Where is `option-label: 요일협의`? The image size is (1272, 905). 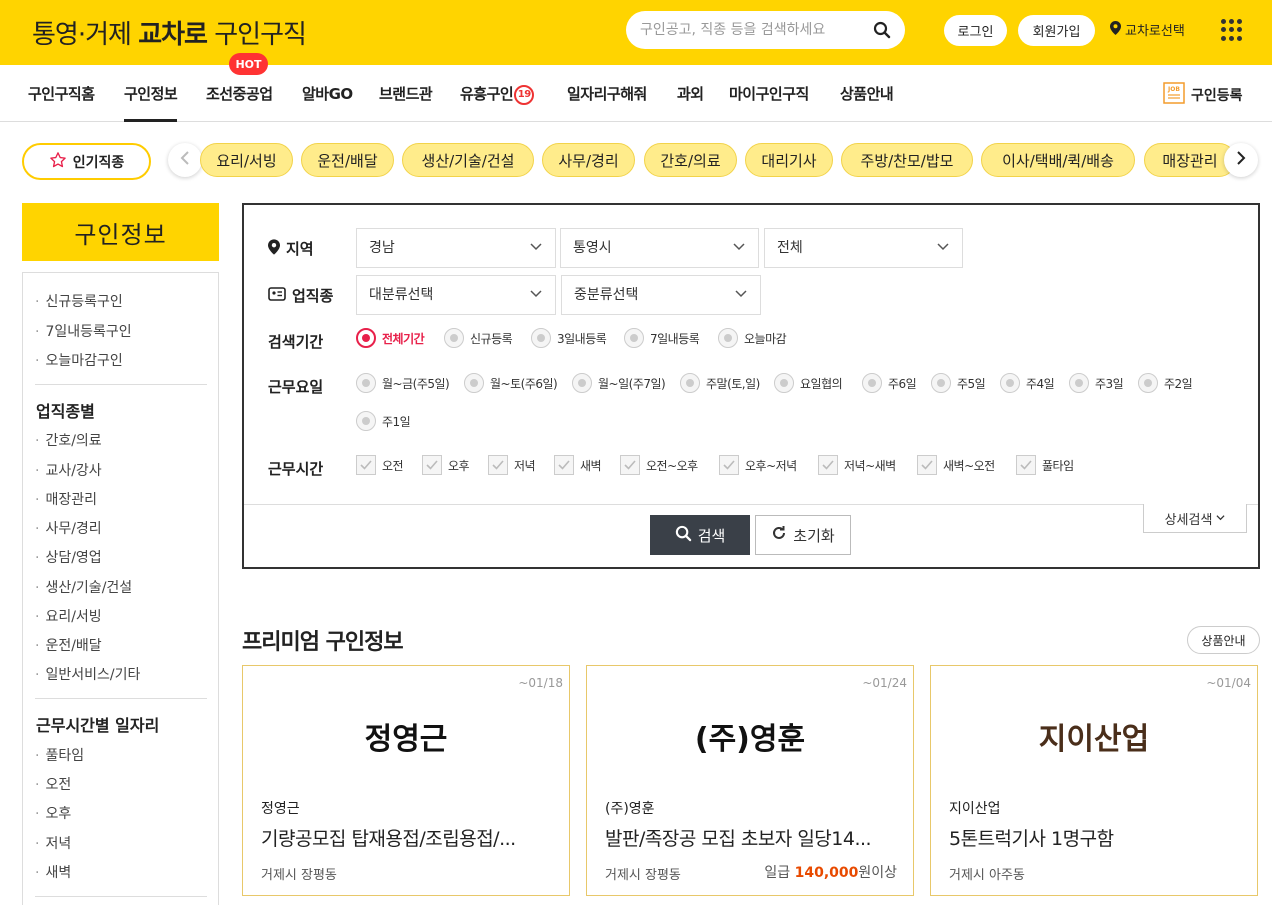
option-label: 요일협의 is located at coordinates (821, 383).